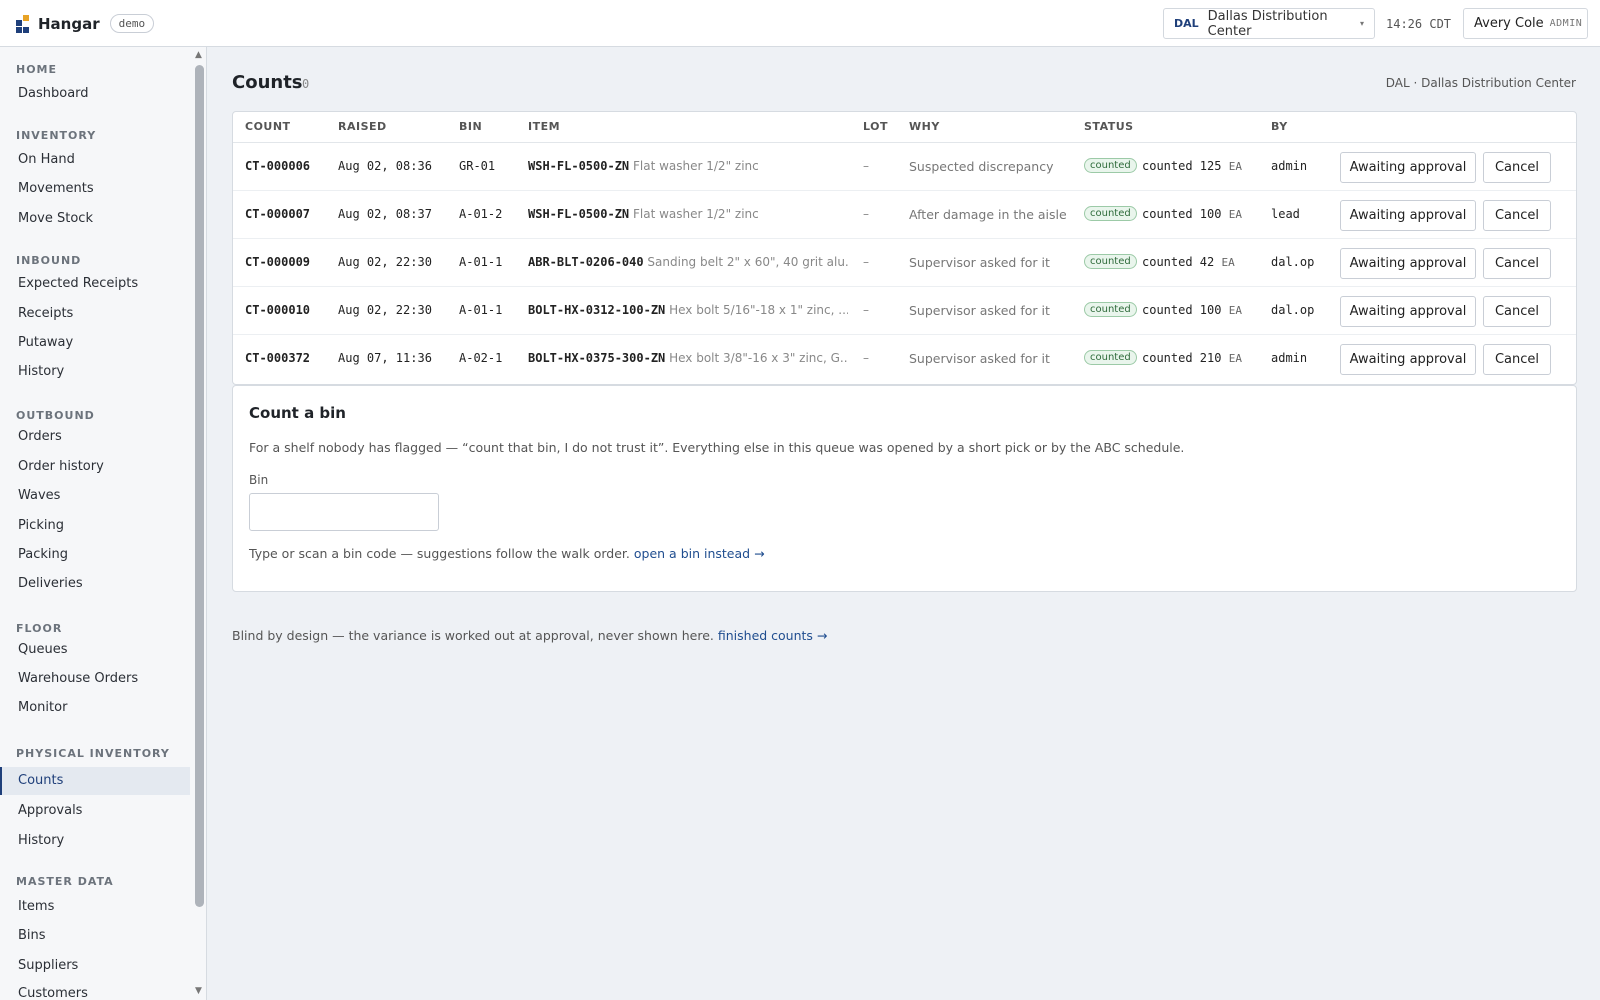 This screenshot has height=1000, width=1600. Describe the element at coordinates (1186, 23) in the screenshot. I see `site-code: DAL` at that location.